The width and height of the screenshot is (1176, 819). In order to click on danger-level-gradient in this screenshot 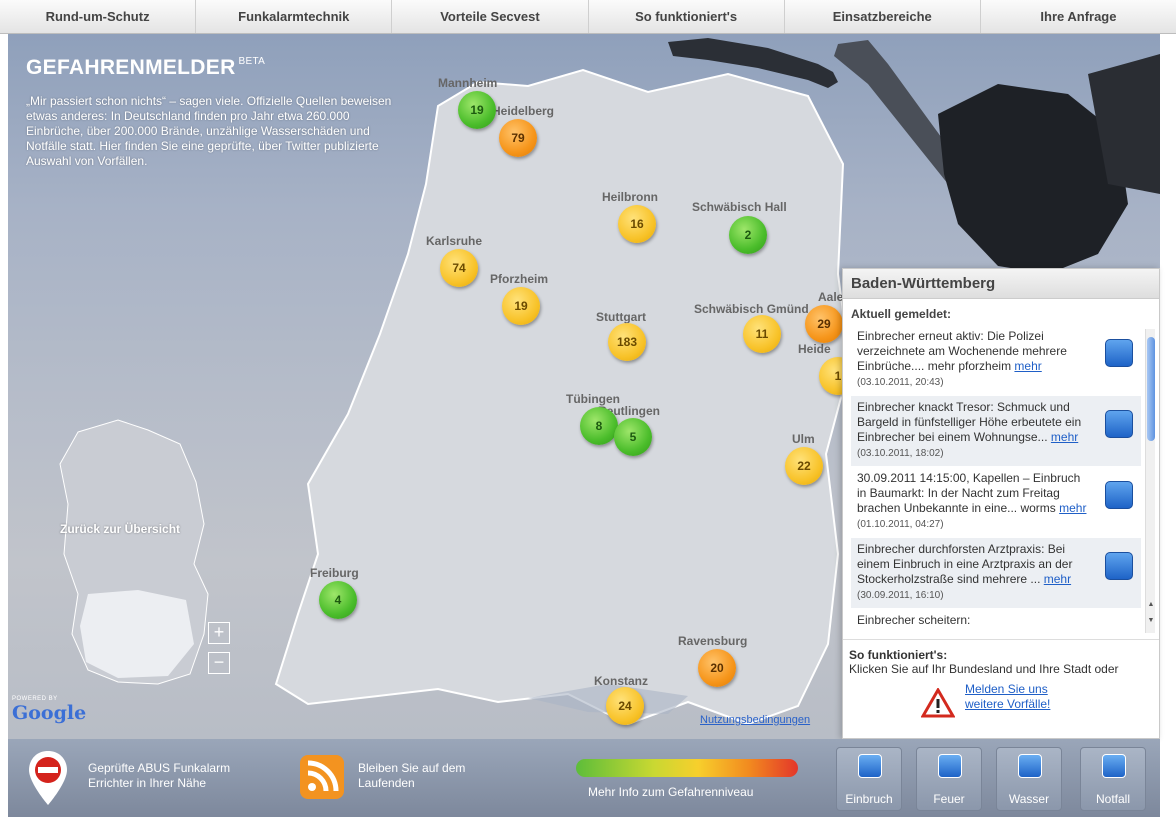, I will do `click(687, 768)`.